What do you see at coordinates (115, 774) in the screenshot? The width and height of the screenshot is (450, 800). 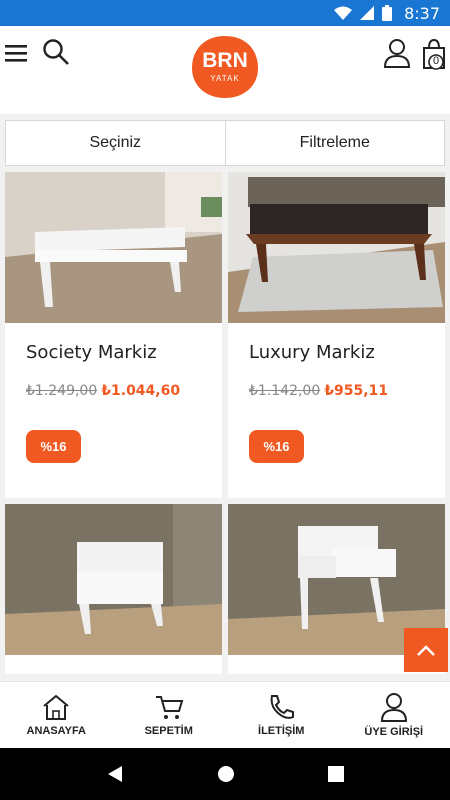 I see `back-icon` at bounding box center [115, 774].